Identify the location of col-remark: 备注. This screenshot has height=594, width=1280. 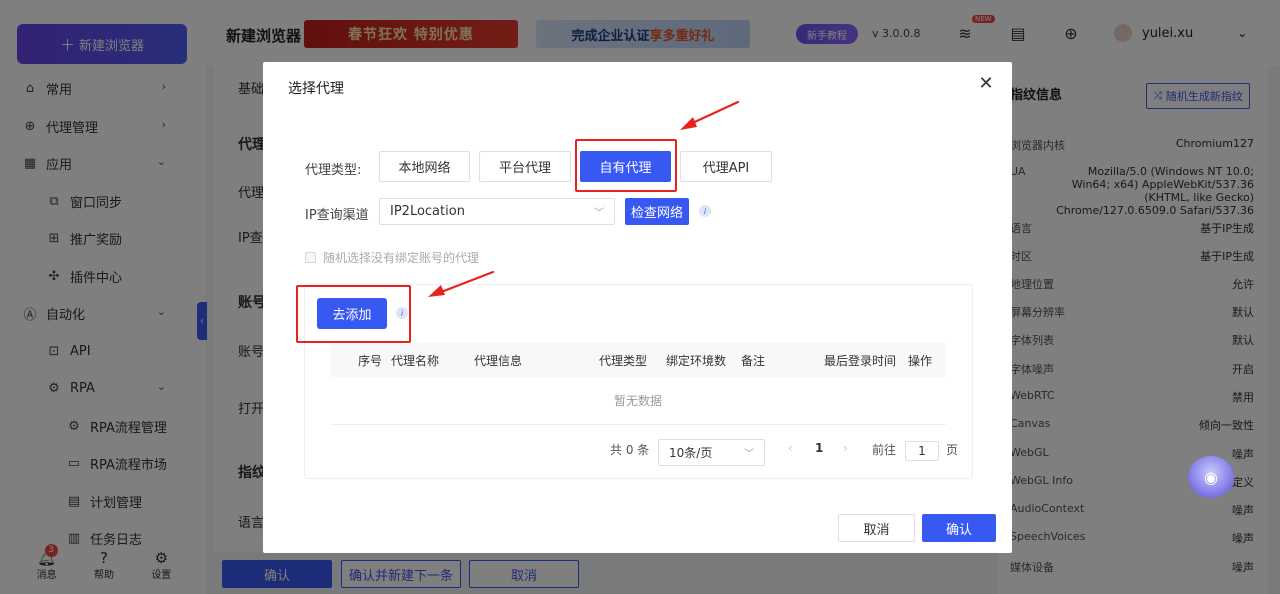
(753, 360).